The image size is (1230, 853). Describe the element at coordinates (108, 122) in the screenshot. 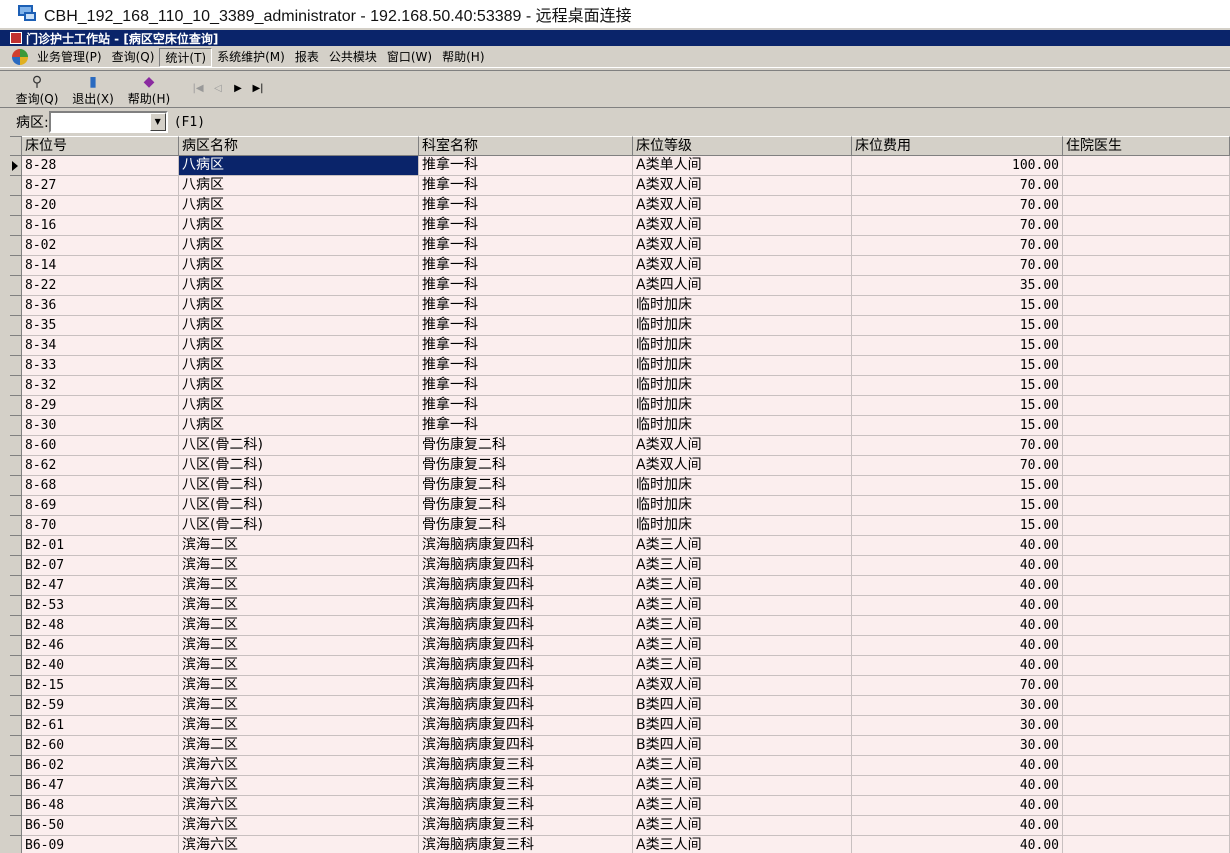

I see `ward-select: ▼` at that location.